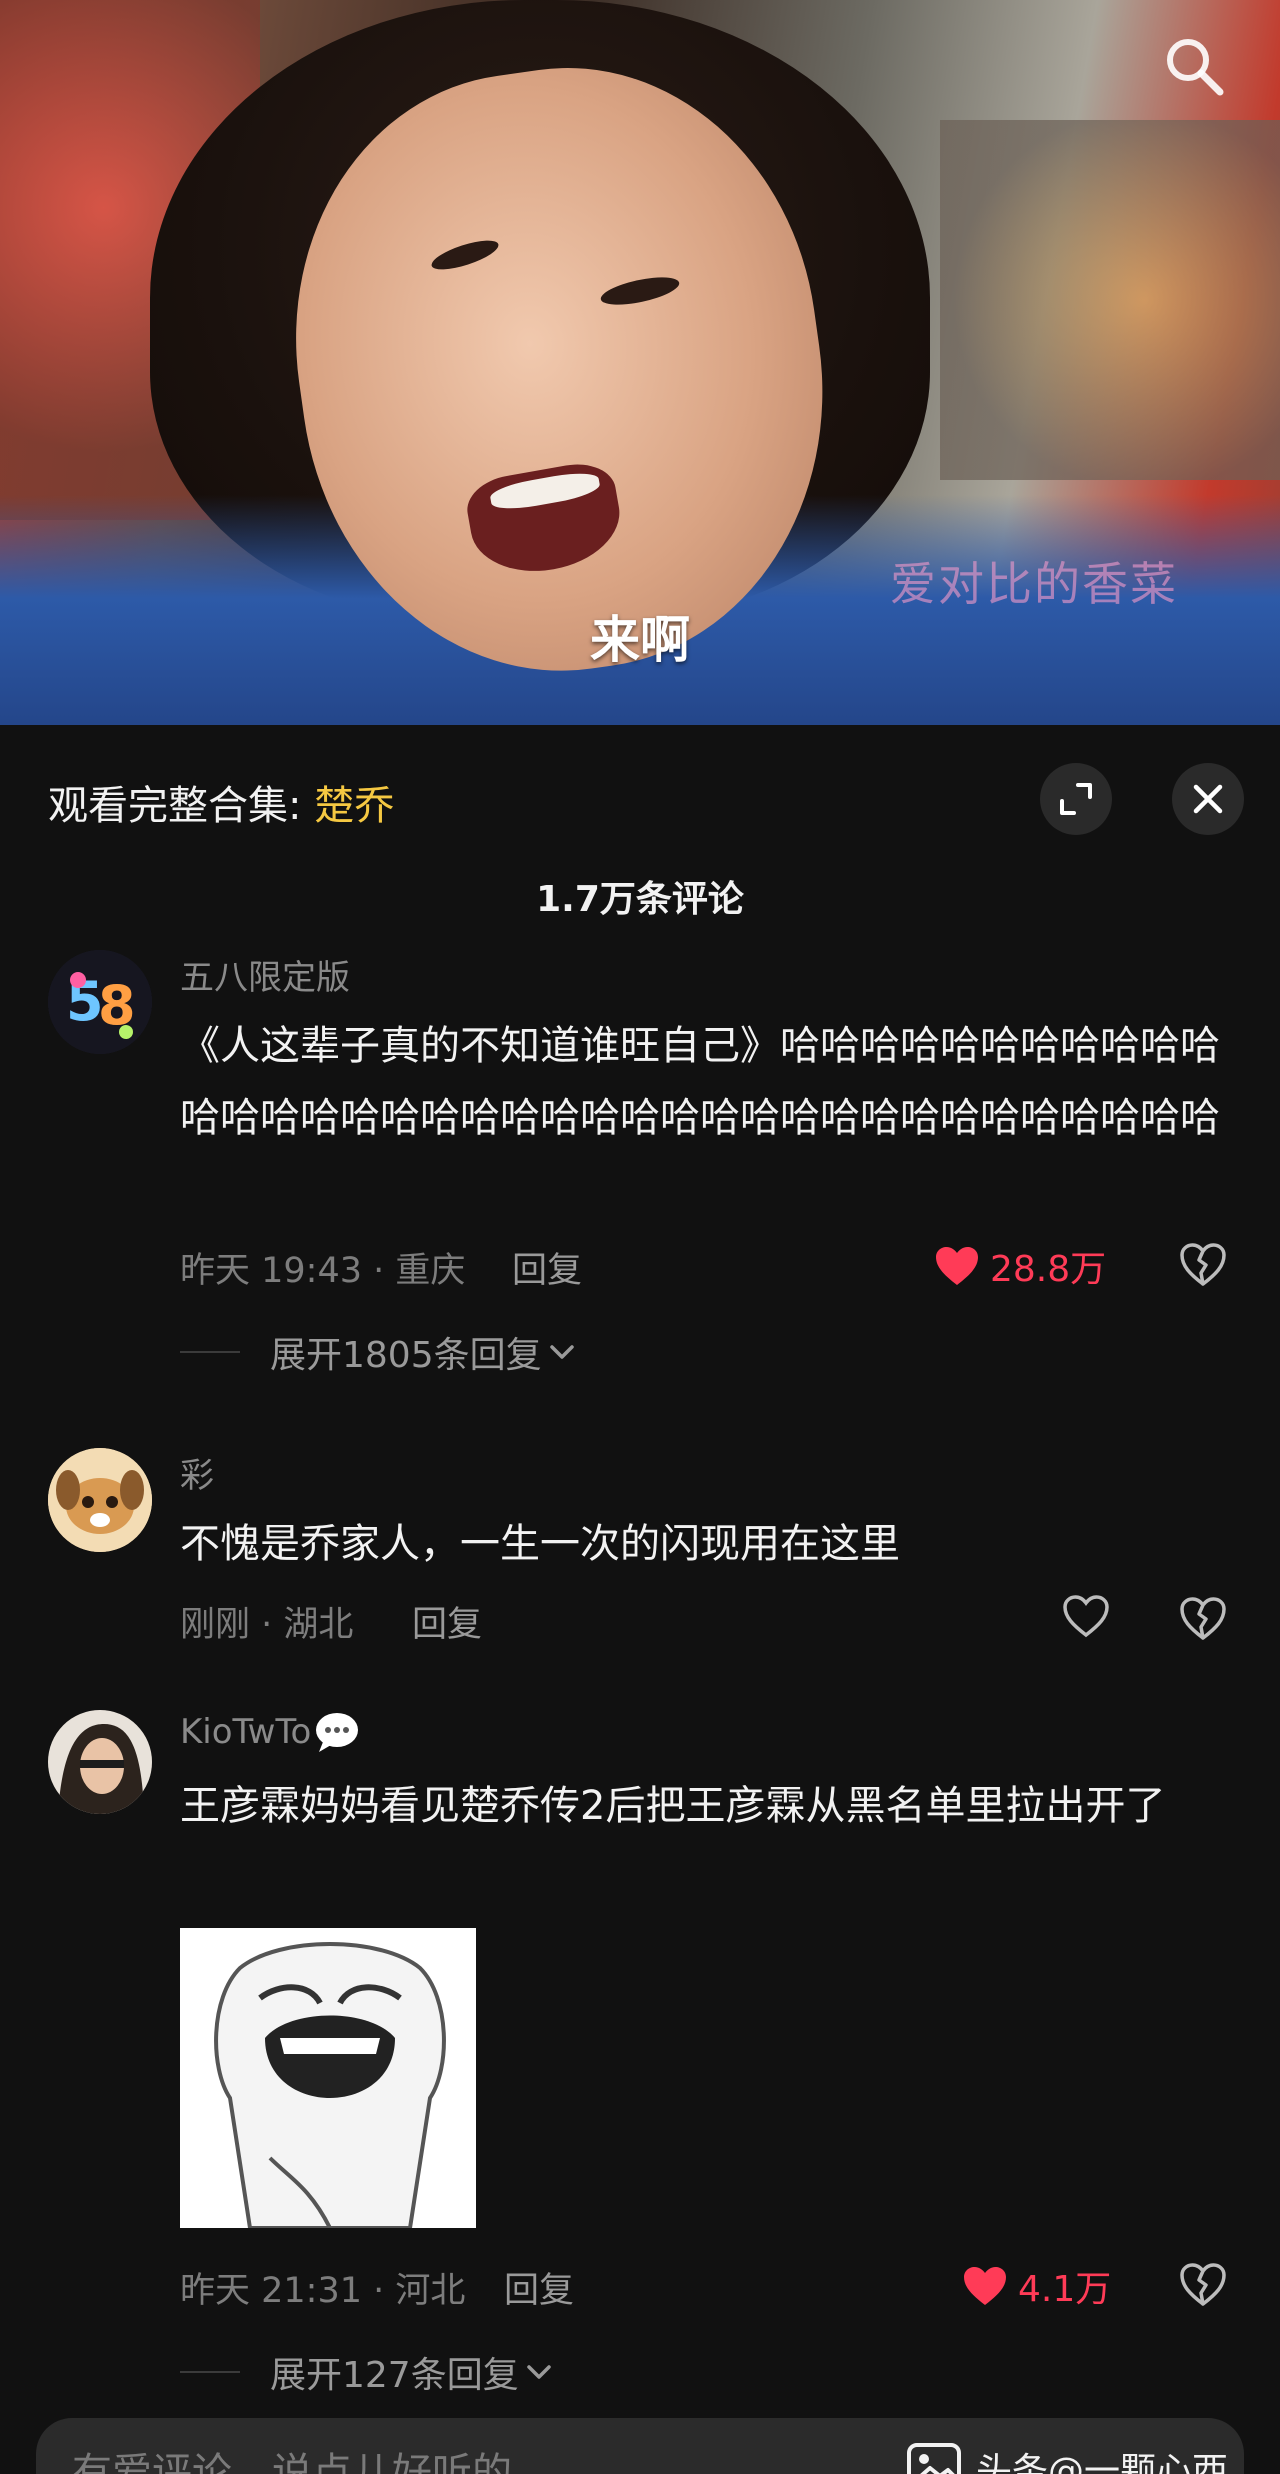 Image resolution: width=1280 pixels, height=2474 pixels. Describe the element at coordinates (406, 1355) in the screenshot. I see `expand-replies-label: 展开1805条回复` at that location.